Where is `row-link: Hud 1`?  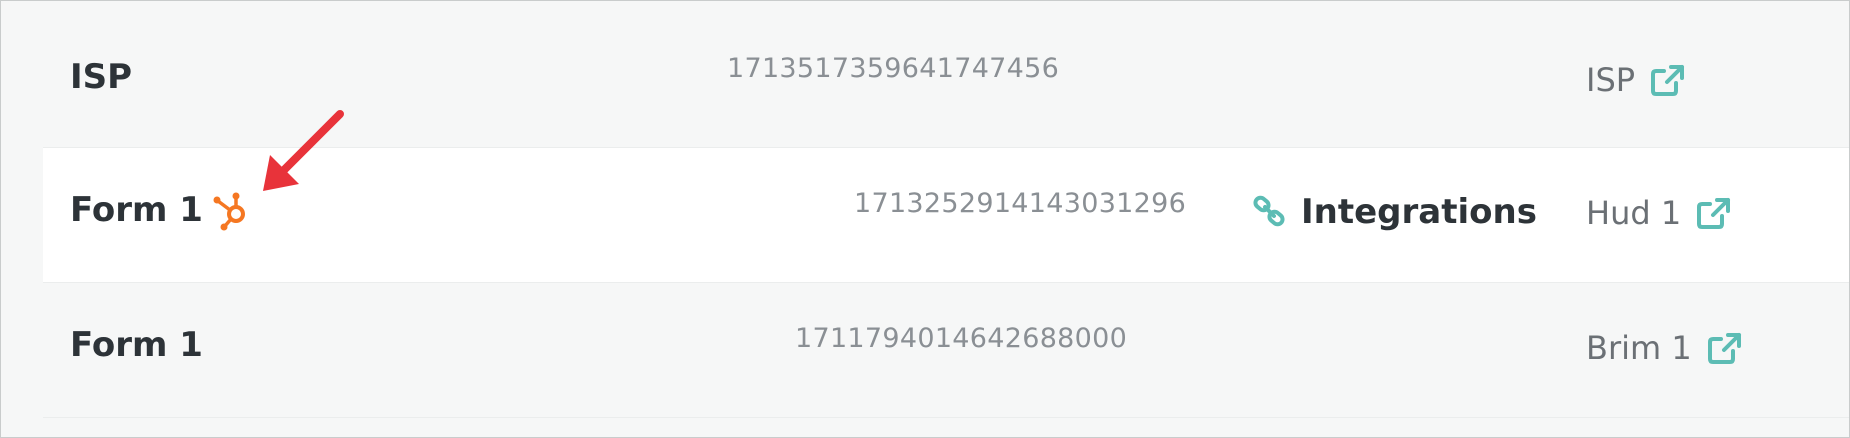
row-link: Hud 1 is located at coordinates (1659, 213).